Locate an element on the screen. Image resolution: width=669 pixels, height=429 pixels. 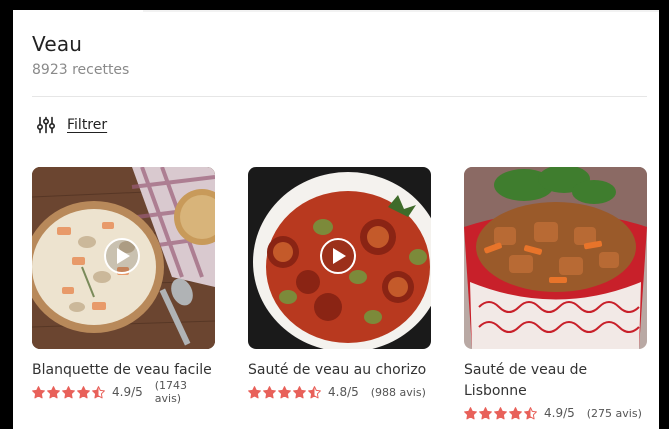
top-divider is located at coordinates (401, 11).